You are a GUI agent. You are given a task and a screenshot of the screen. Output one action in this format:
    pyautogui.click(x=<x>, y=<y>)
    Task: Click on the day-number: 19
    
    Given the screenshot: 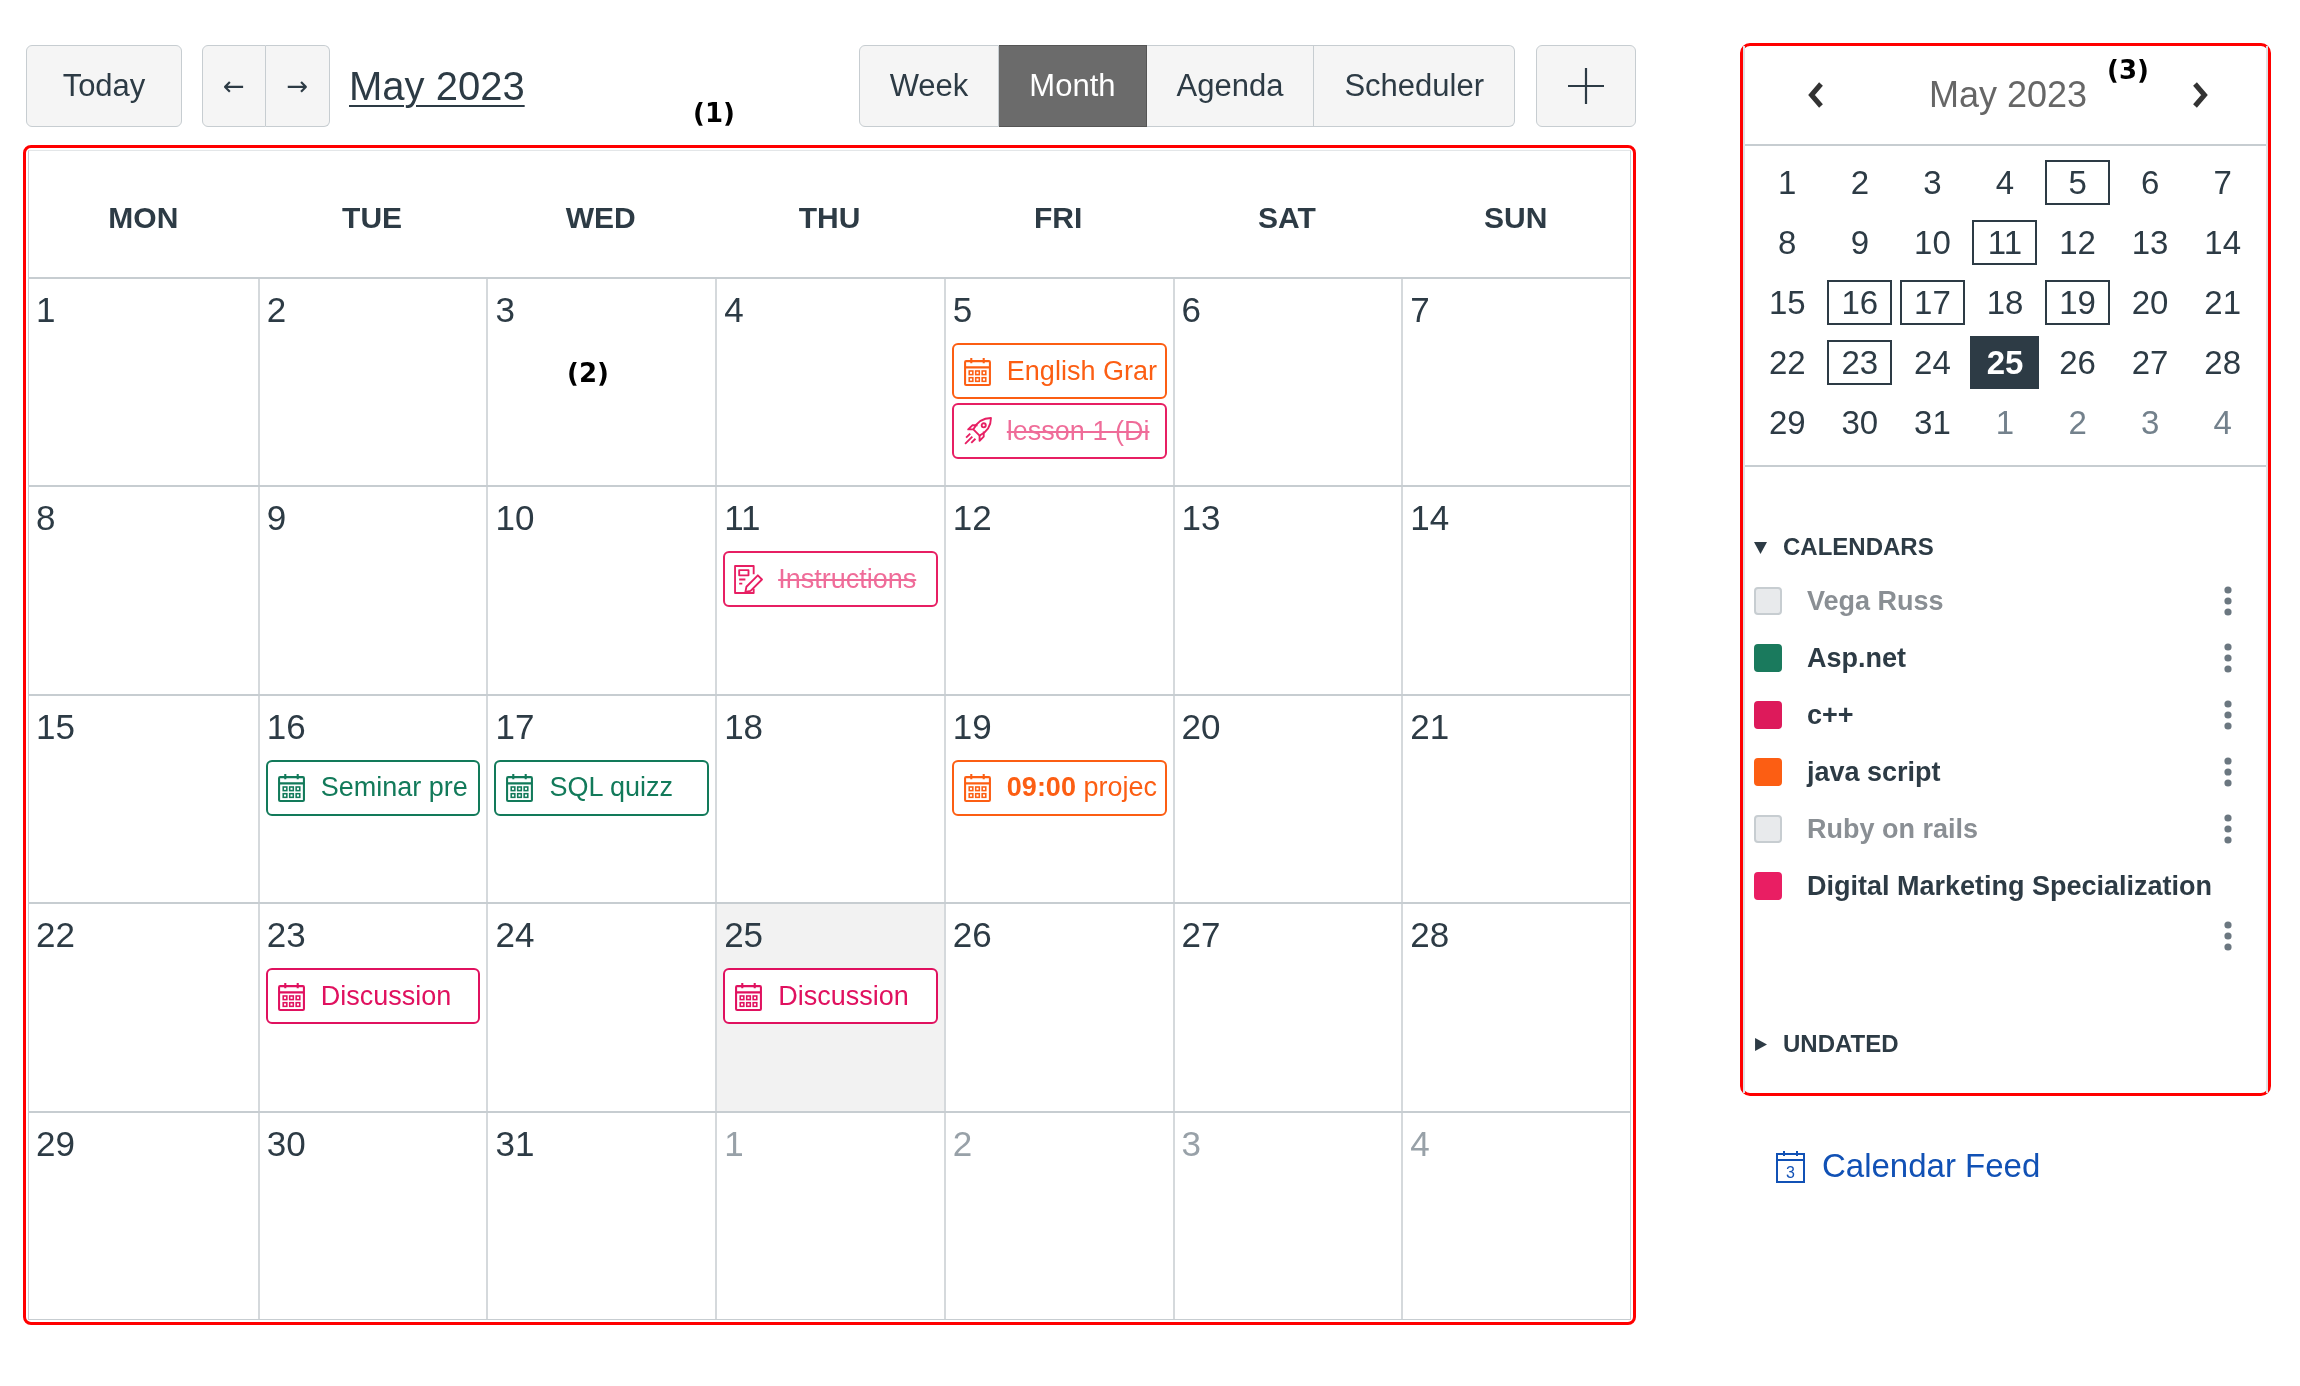 What is the action you would take?
    pyautogui.click(x=972, y=726)
    